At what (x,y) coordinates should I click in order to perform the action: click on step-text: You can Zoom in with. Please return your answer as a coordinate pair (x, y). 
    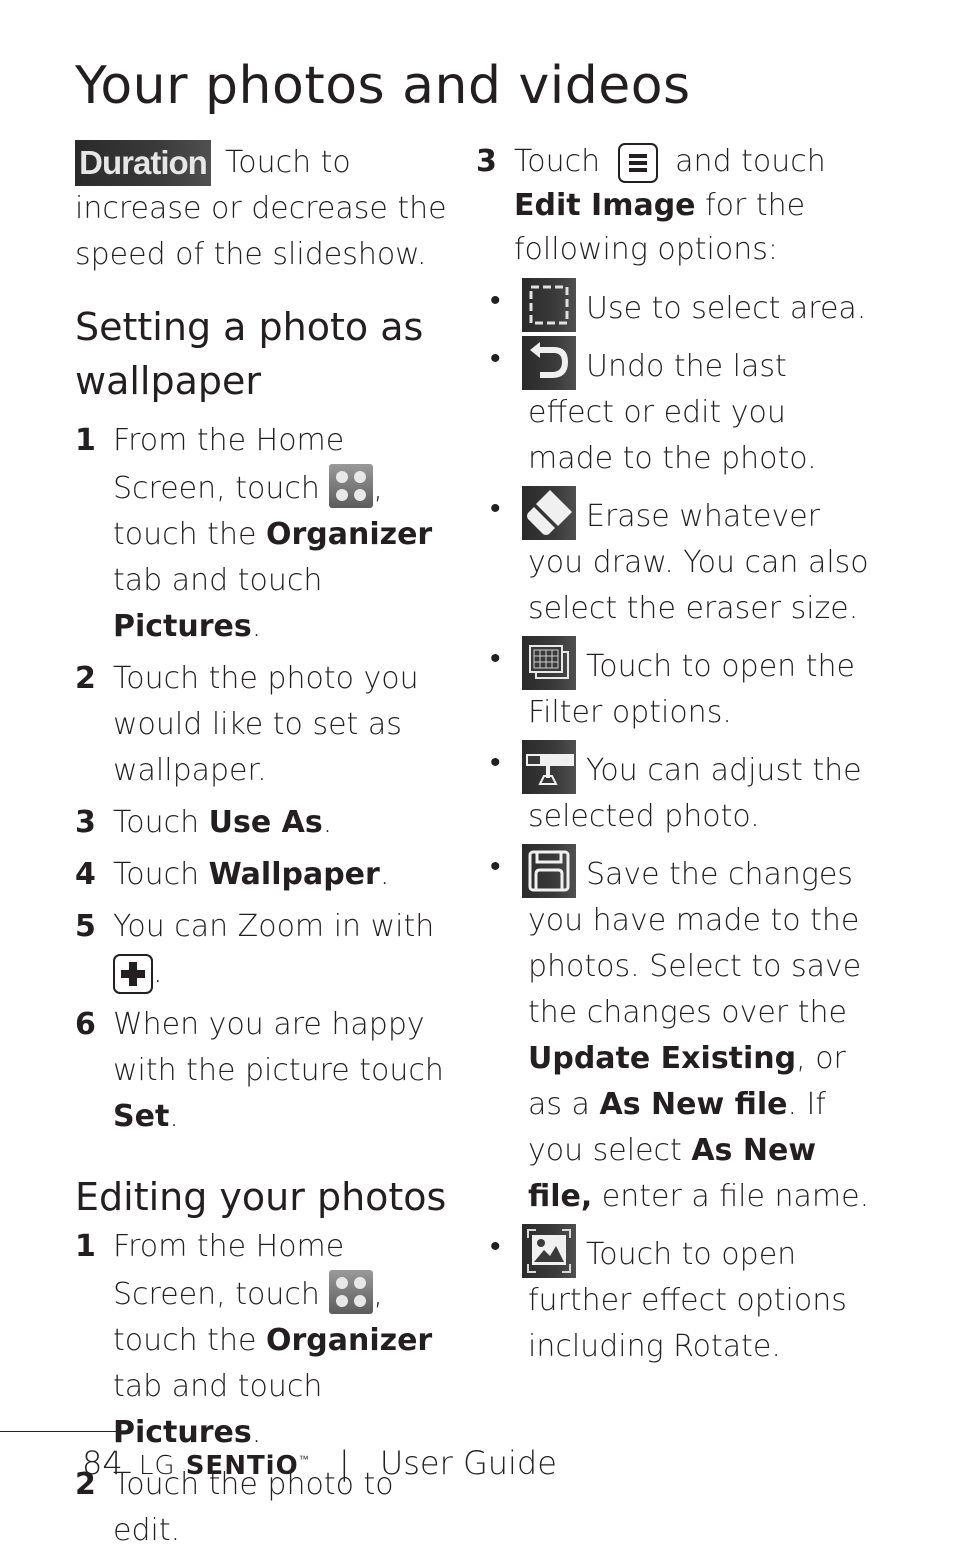
    Looking at the image, I should click on (274, 926).